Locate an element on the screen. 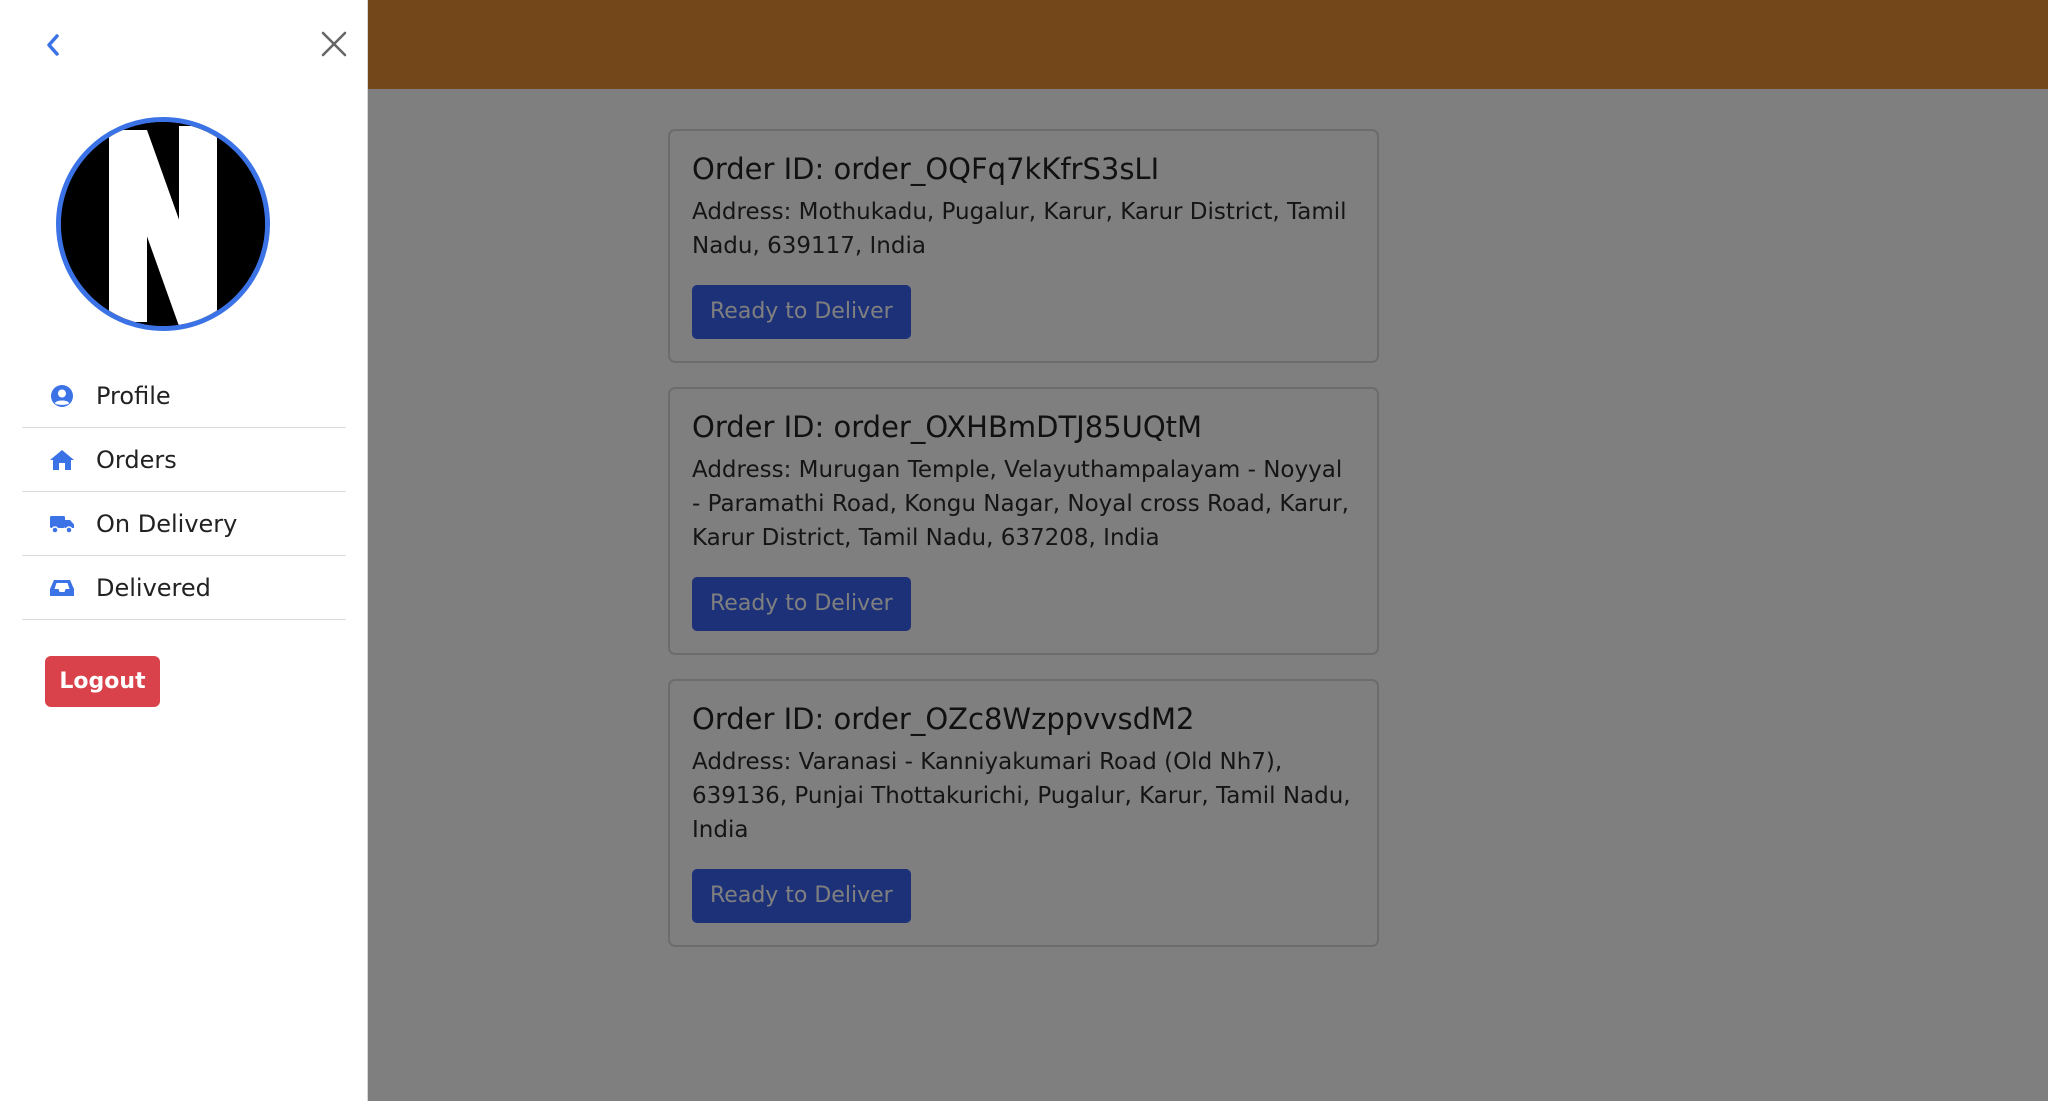  menu-label: Profile is located at coordinates (133, 395).